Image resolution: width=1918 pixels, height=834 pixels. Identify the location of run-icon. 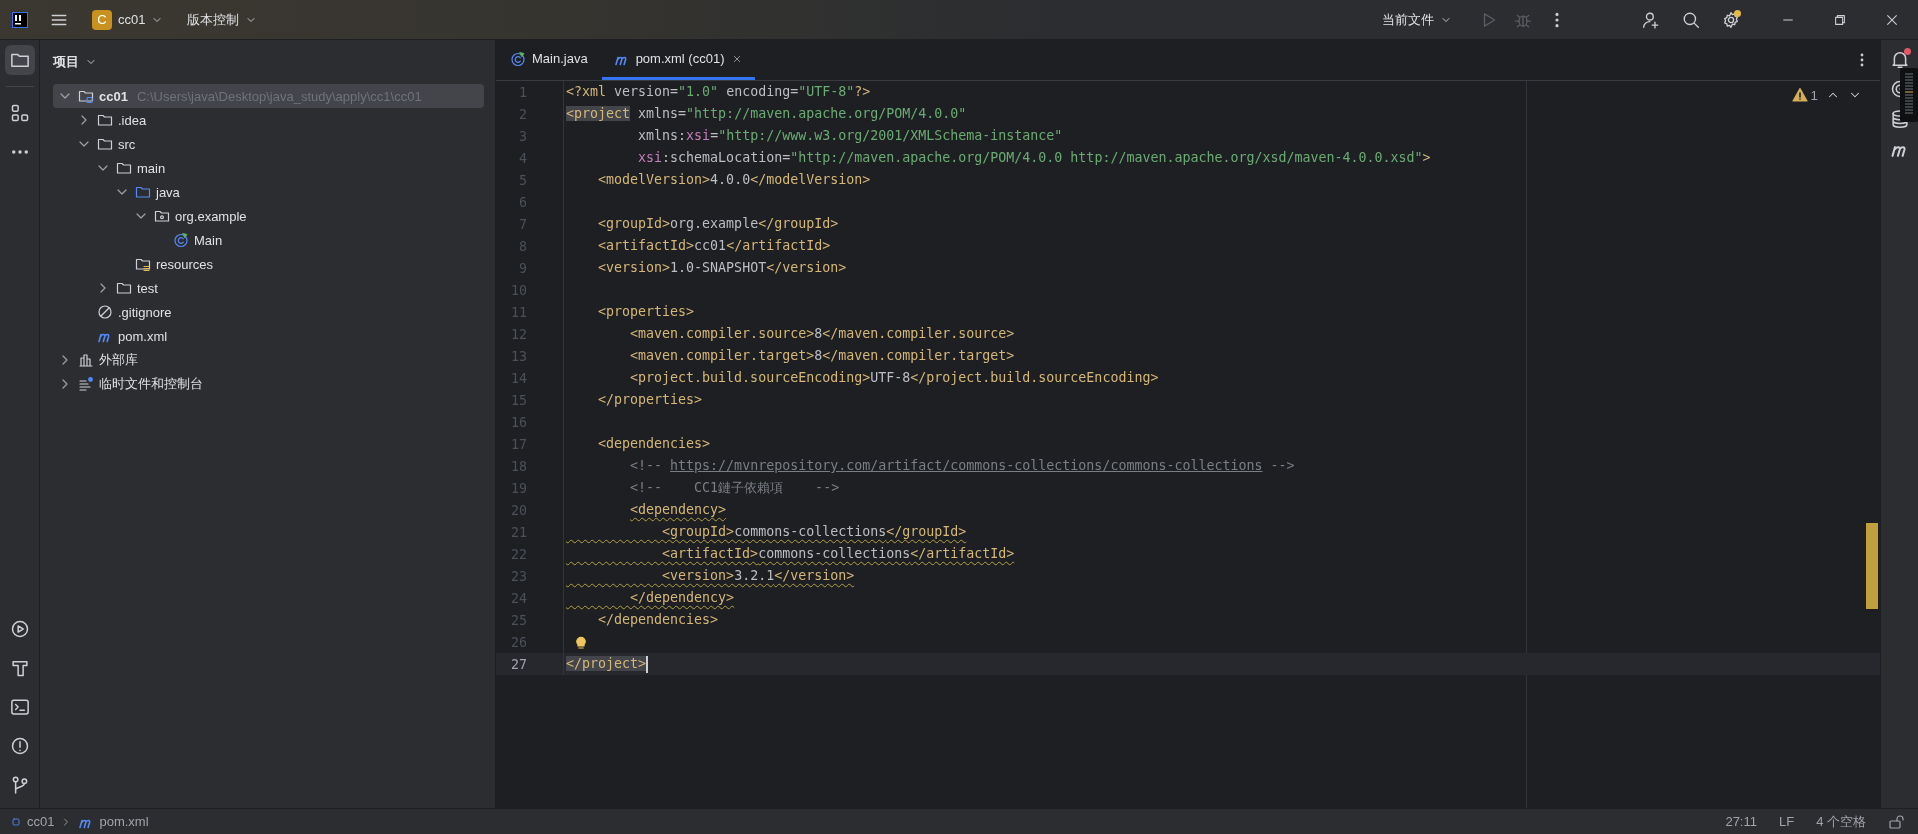
(19, 629).